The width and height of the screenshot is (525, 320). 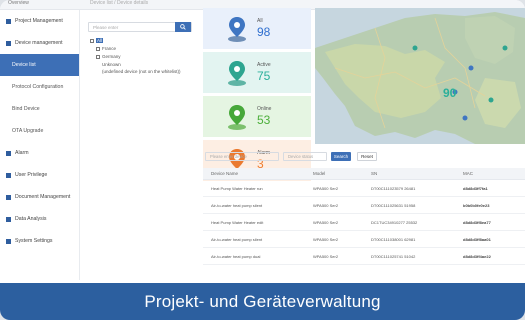 I want to click on sidebar-item-bind-device: Bind Device, so click(x=39, y=109).